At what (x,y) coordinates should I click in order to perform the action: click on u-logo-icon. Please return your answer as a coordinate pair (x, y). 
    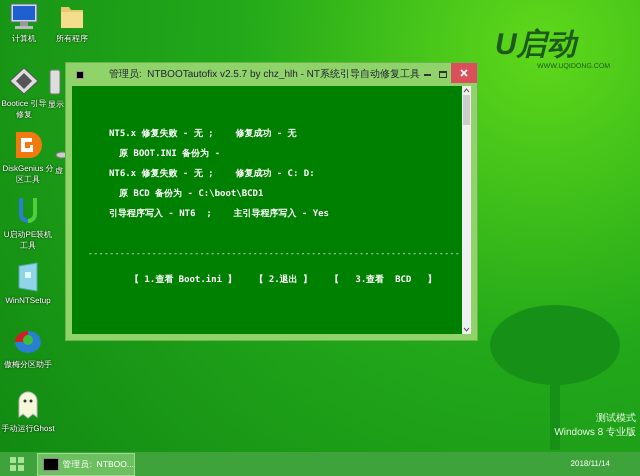
    Looking at the image, I should click on (28, 211).